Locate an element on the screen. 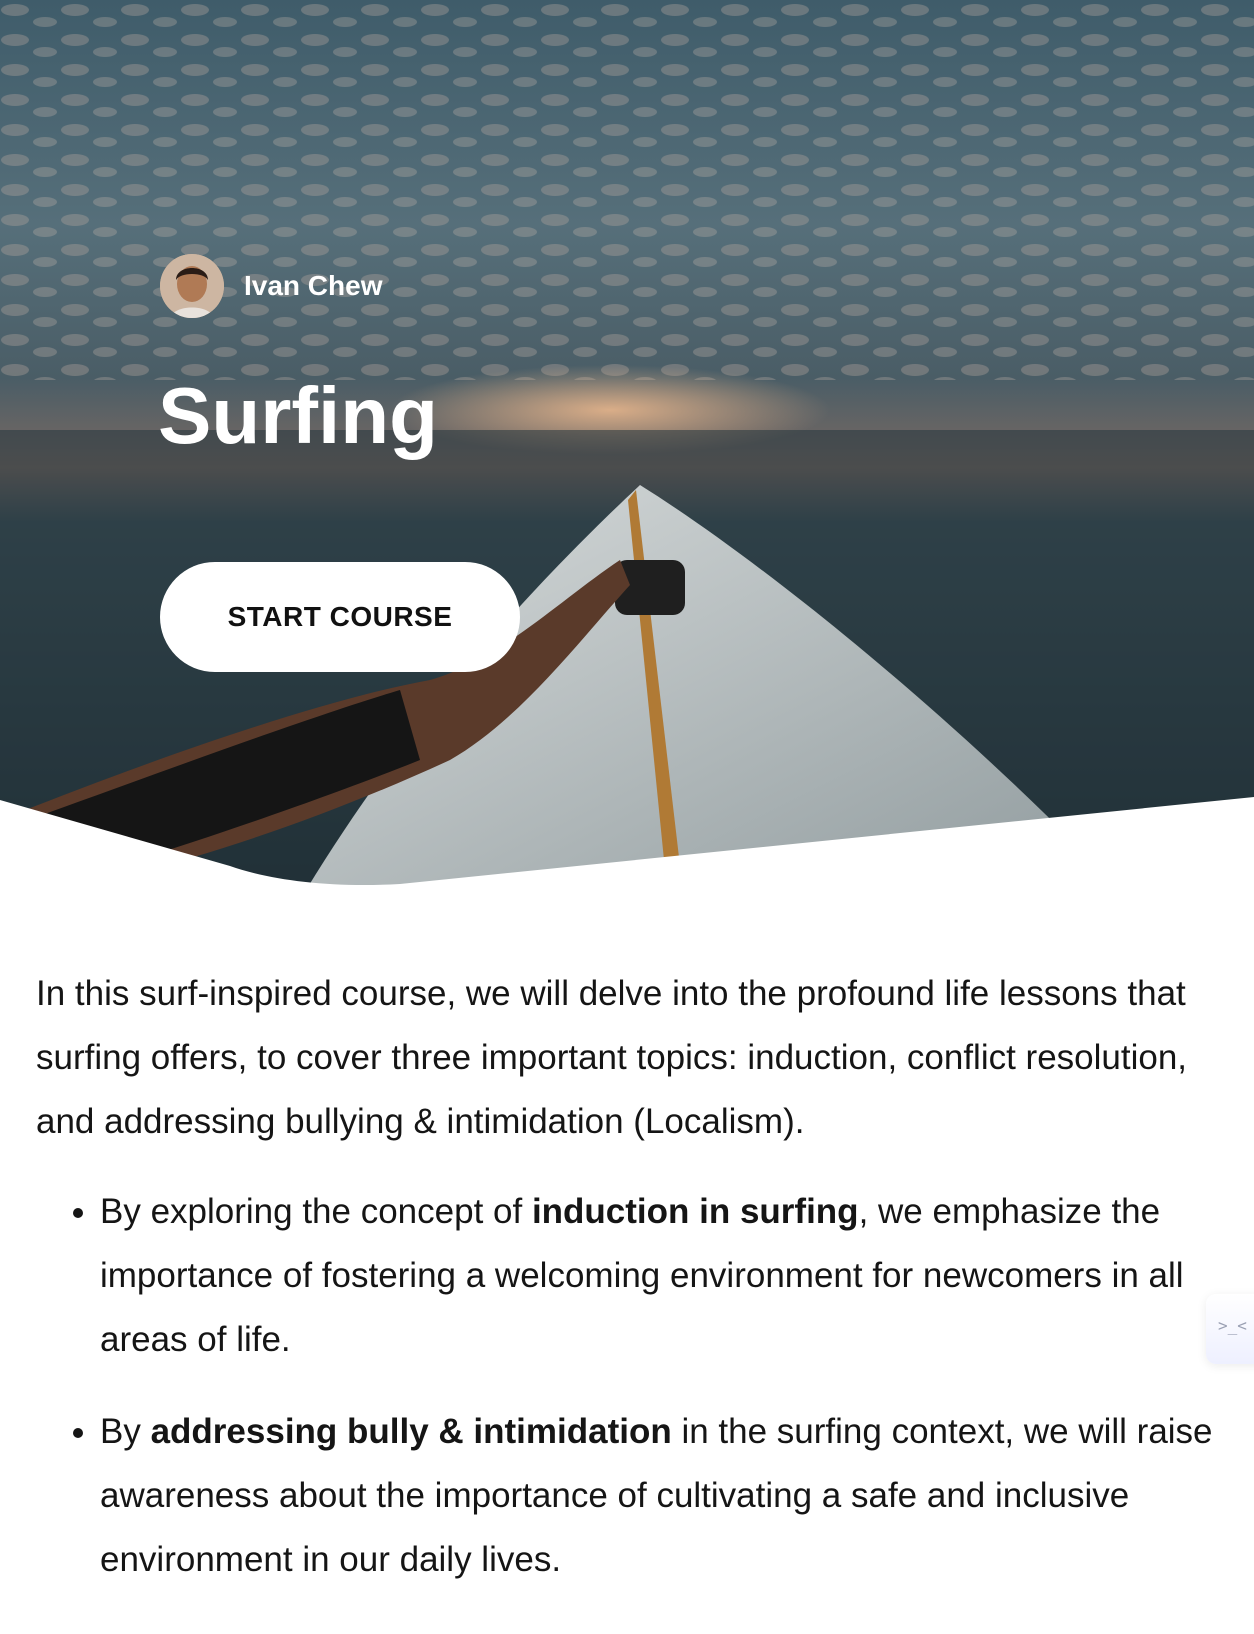  list-item-text: By exploring the concept of is located at coordinates (316, 1211).